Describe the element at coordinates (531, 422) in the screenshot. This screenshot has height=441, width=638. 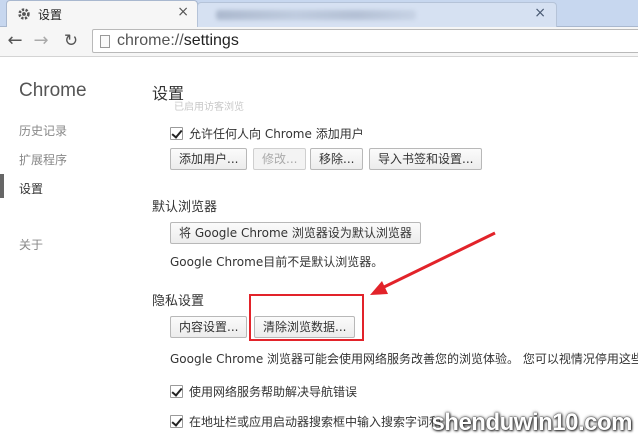
I see `watermark: shenduwin10.com` at that location.